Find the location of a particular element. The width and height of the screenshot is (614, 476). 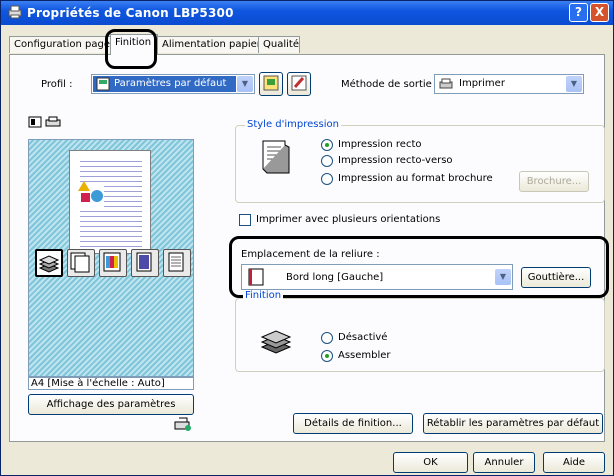

restore-defaults-button: Rétablir les paramètres par défaut is located at coordinates (513, 423).